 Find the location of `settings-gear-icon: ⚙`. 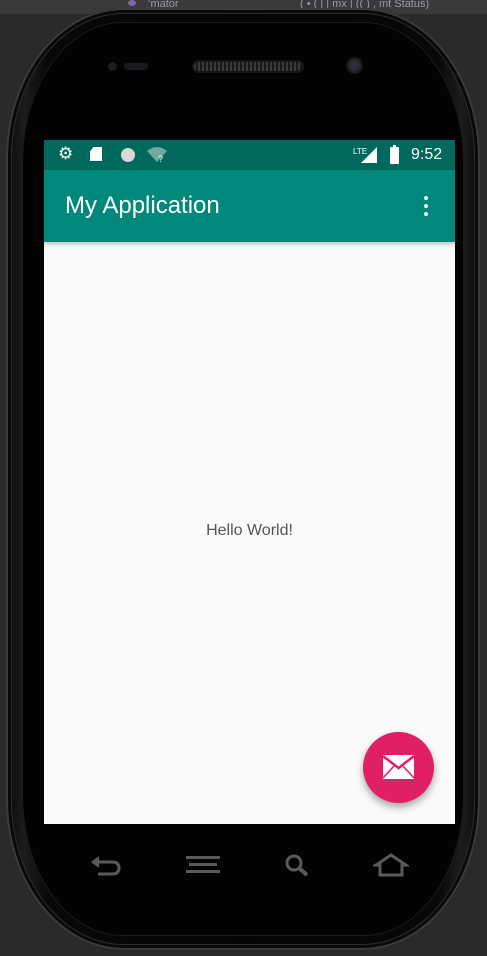

settings-gear-icon: ⚙ is located at coordinates (66, 153).